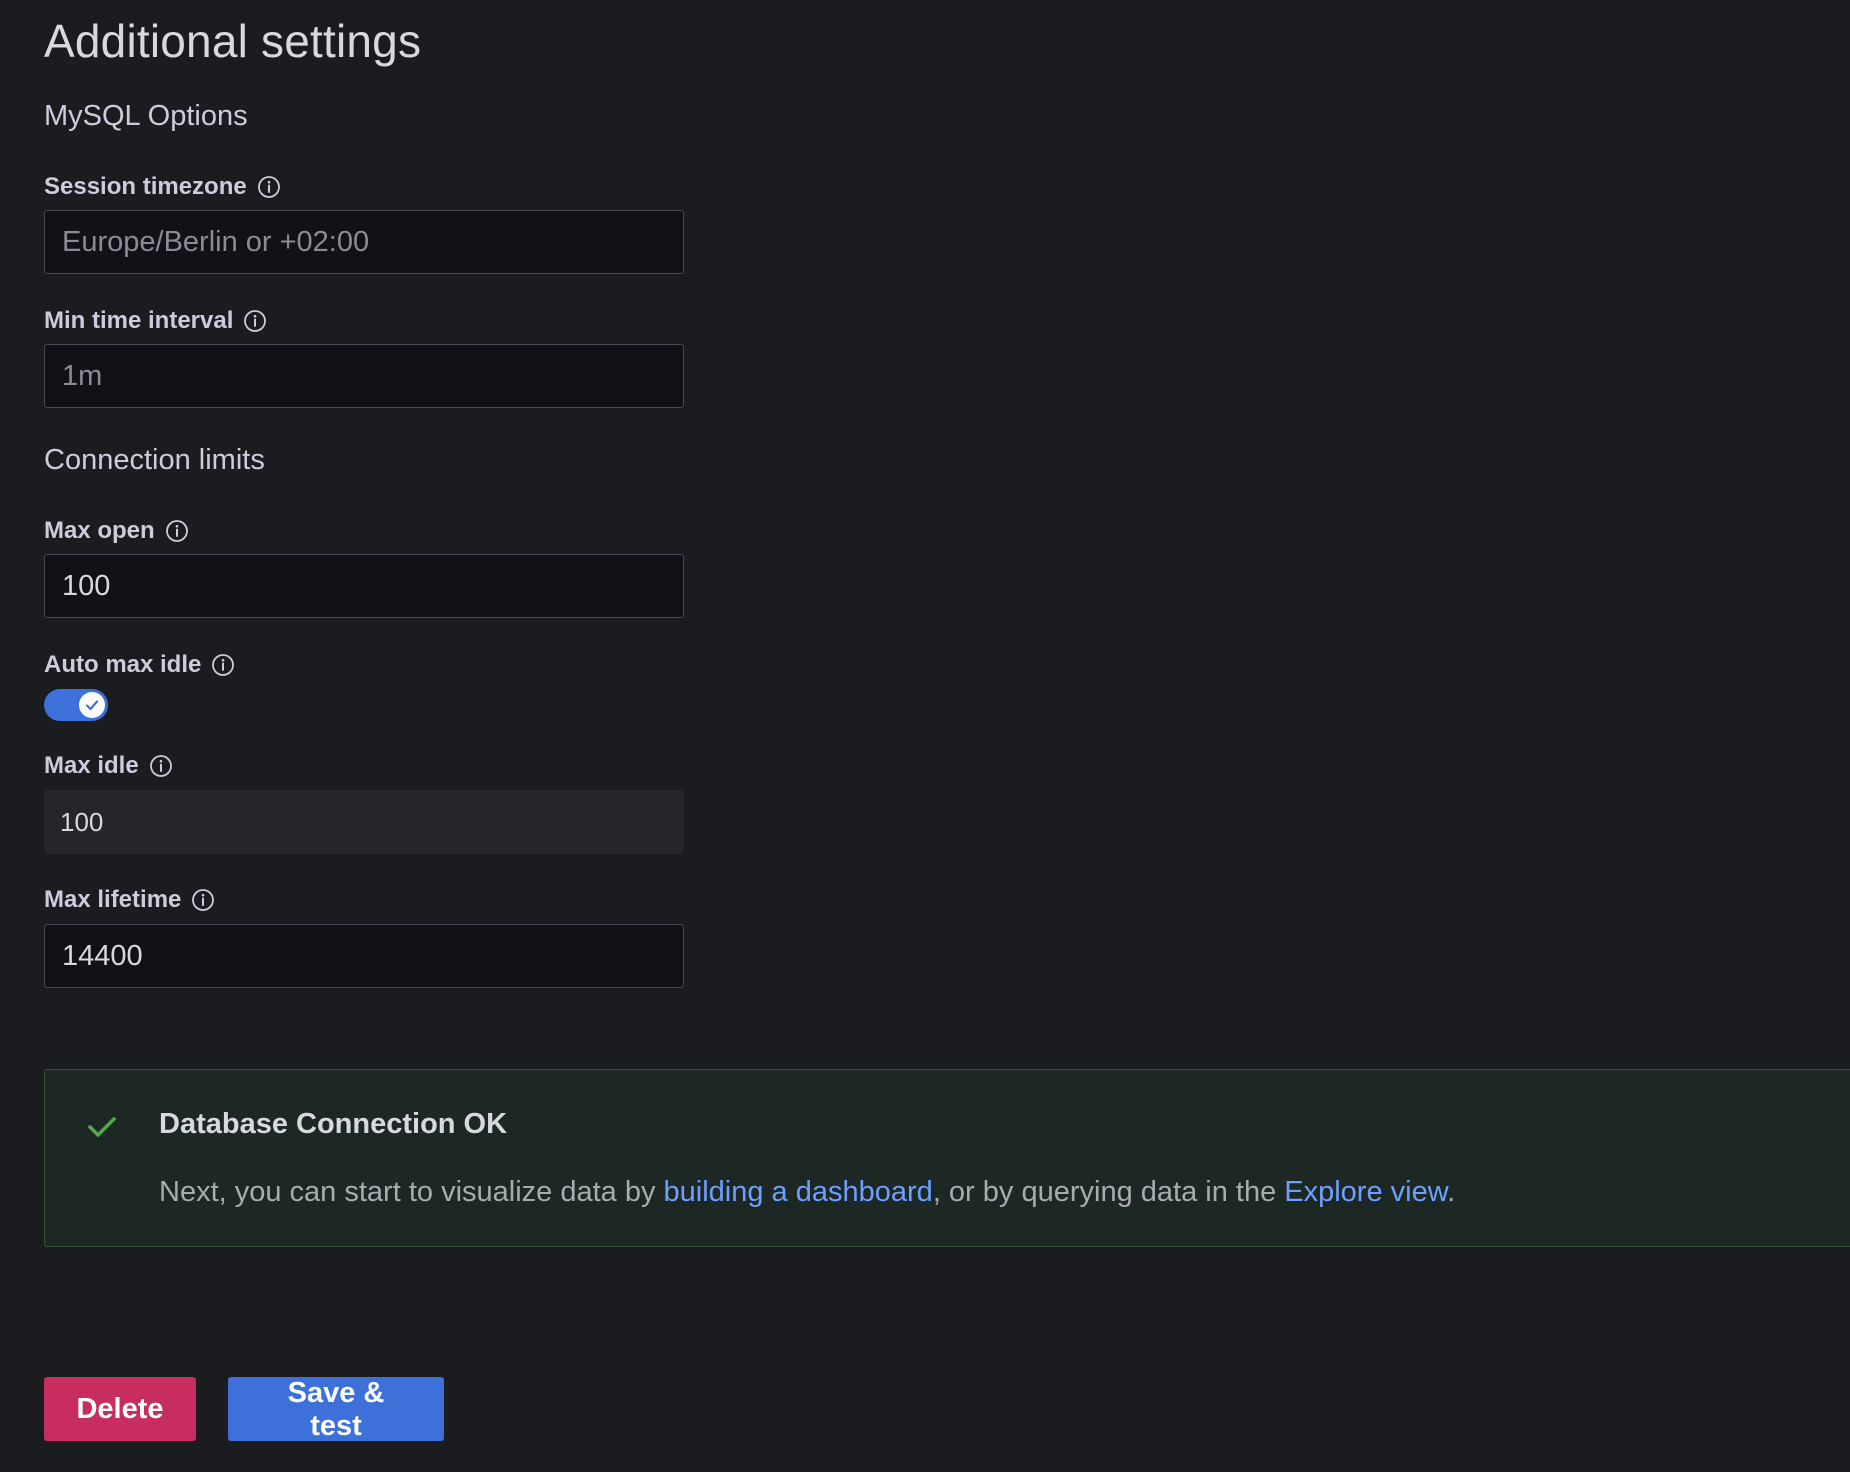 This screenshot has width=1850, height=1472. Describe the element at coordinates (113, 899) in the screenshot. I see `max-lifetime-label-text: Max lifetime` at that location.